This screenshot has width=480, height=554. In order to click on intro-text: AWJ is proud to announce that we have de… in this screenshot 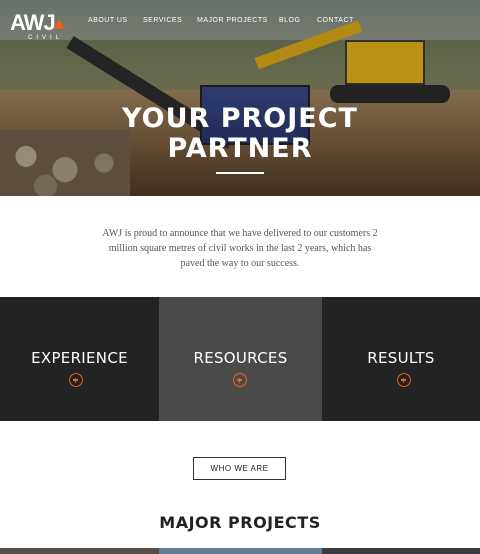, I will do `click(240, 248)`.